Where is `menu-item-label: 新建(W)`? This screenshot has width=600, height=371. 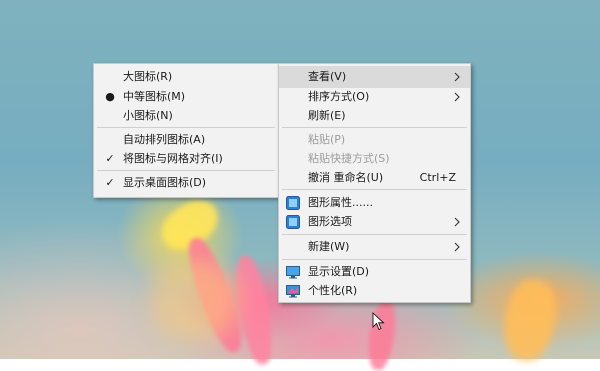 menu-item-label: 新建(W) is located at coordinates (329, 246).